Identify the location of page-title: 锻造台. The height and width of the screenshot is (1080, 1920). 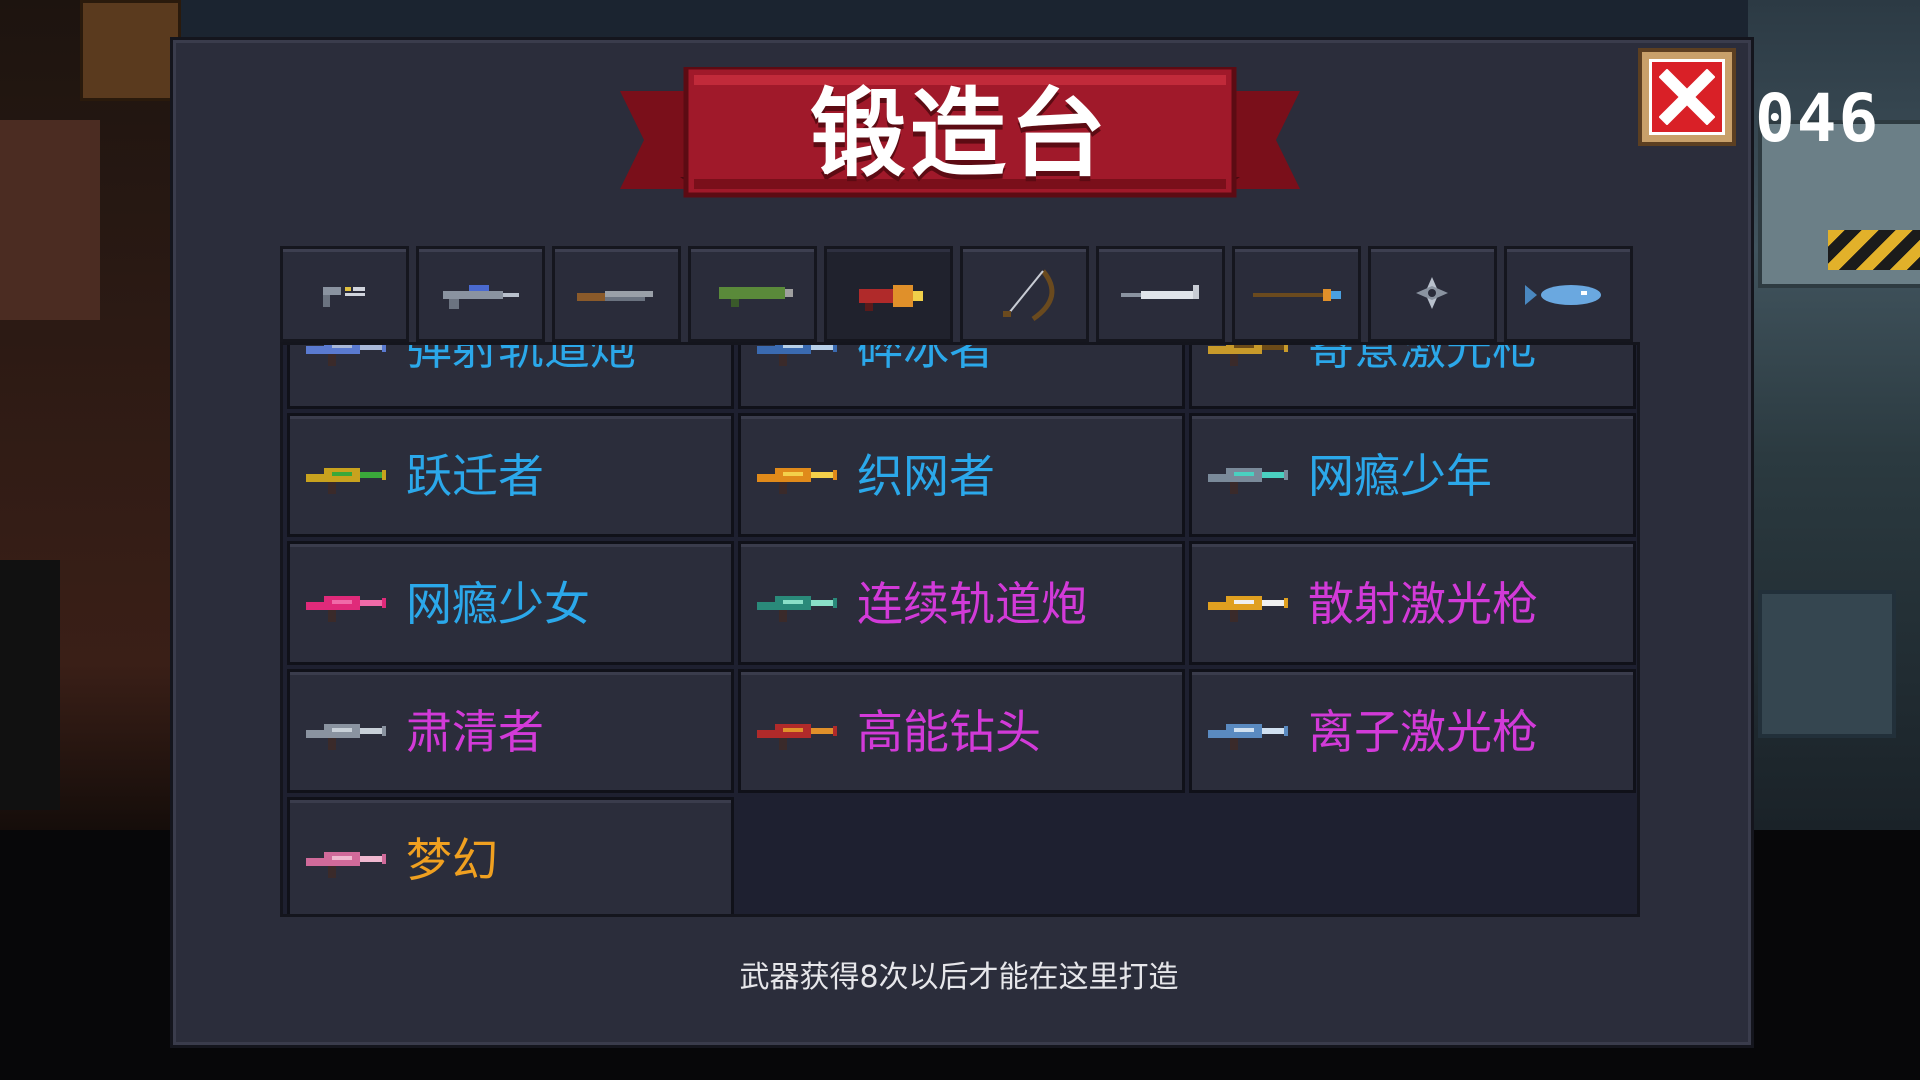
(960, 134).